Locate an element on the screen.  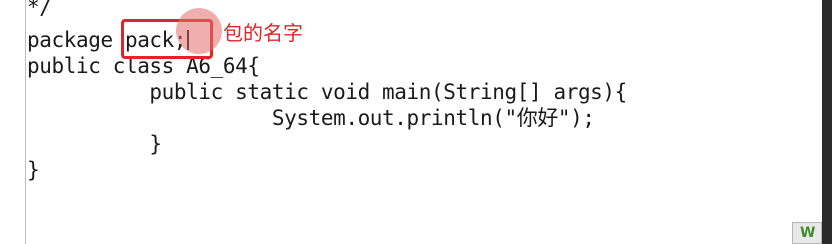
mouse-cursor-highlight is located at coordinates (199, 31).